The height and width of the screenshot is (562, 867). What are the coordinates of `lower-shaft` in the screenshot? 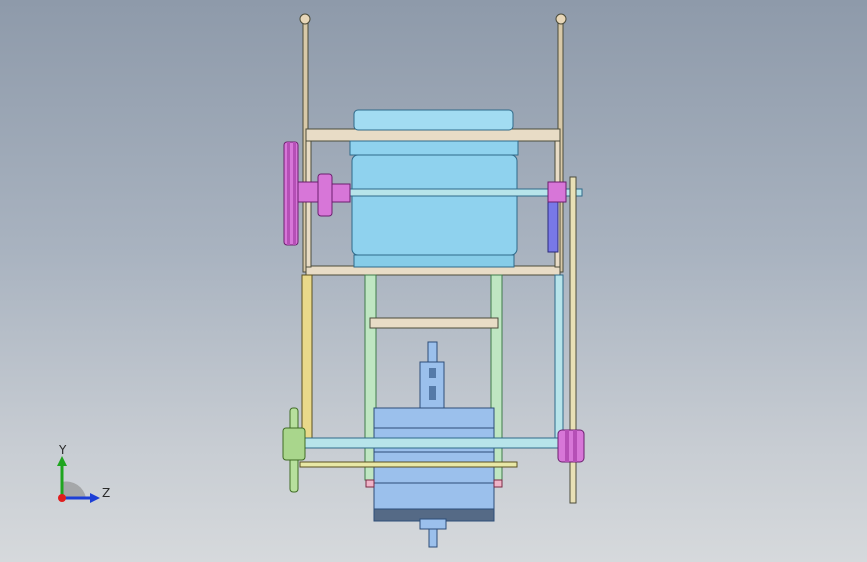 It's located at (435, 443).